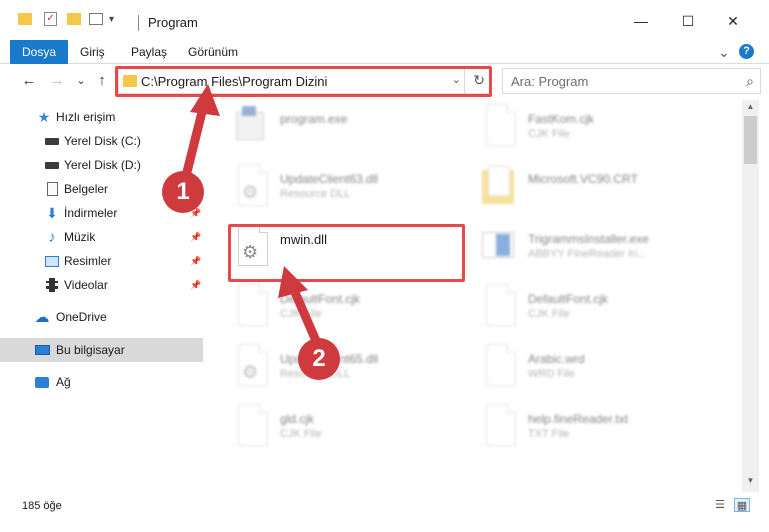 This screenshot has width=769, height=532. What do you see at coordinates (352, 372) in the screenshot?
I see `file-item: ⚙ UpdateClient65.dll Resource DLL` at bounding box center [352, 372].